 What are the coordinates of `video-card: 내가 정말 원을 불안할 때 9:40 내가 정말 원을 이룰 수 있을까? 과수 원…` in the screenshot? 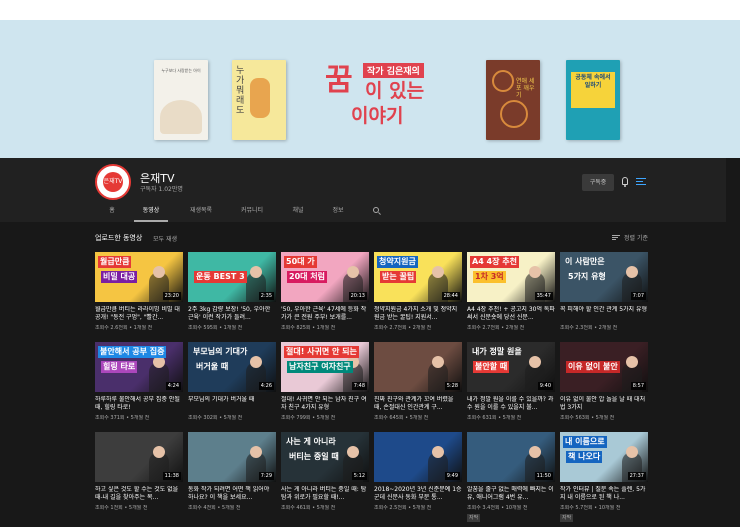 It's located at (511, 386).